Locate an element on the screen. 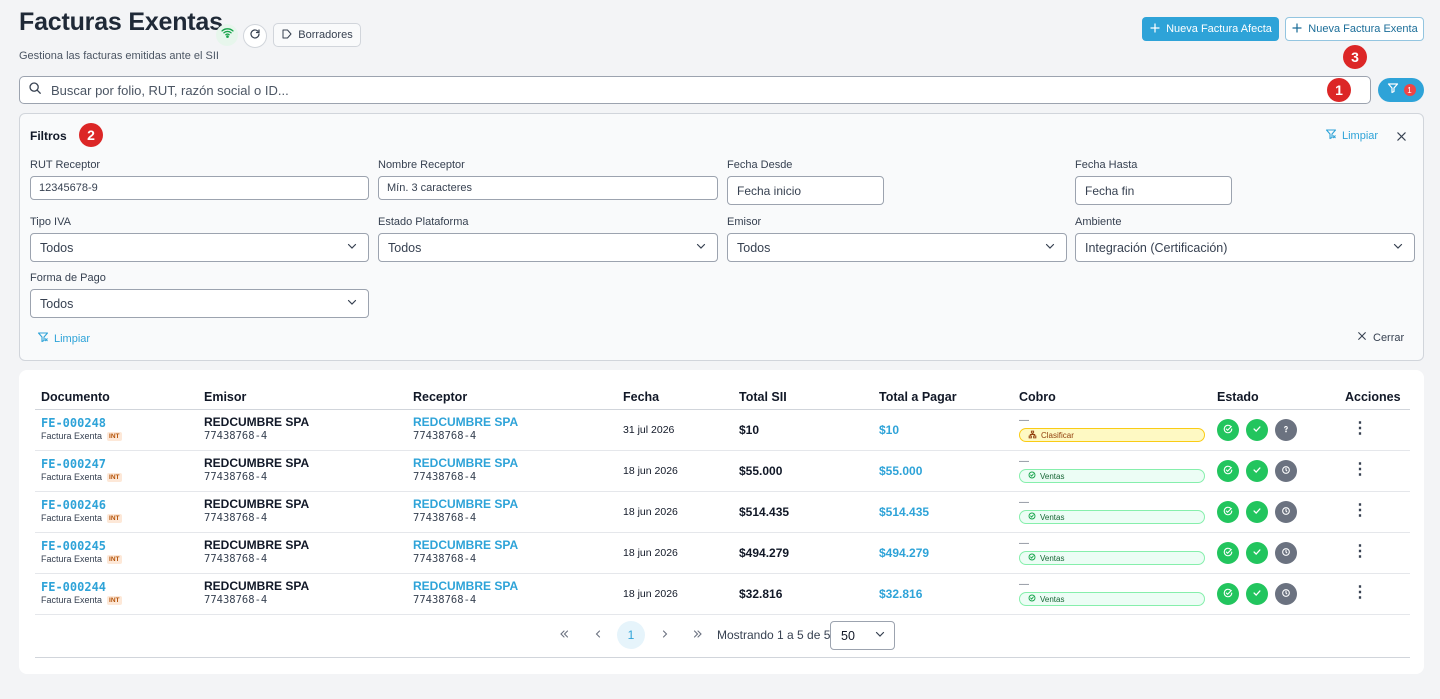 Image resolution: width=1440 pixels, height=699 pixels. fecha-hasta-input: Fecha fin is located at coordinates (1153, 190).